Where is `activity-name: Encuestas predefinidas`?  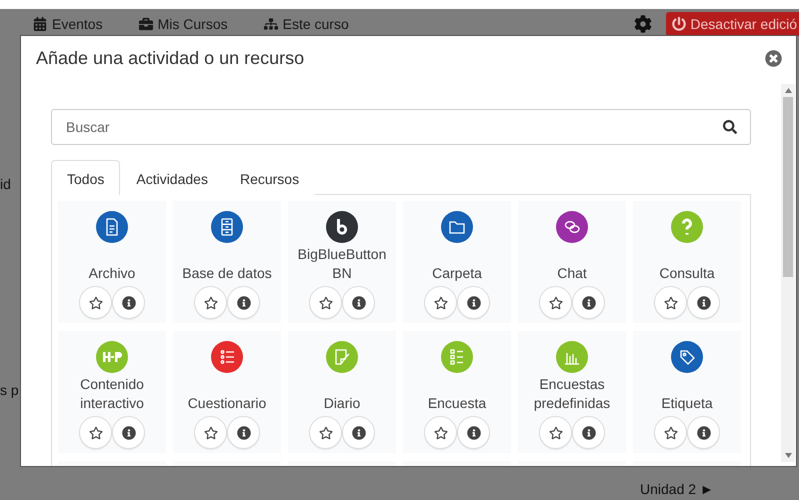
activity-name: Encuestas predefinidas is located at coordinates (572, 393).